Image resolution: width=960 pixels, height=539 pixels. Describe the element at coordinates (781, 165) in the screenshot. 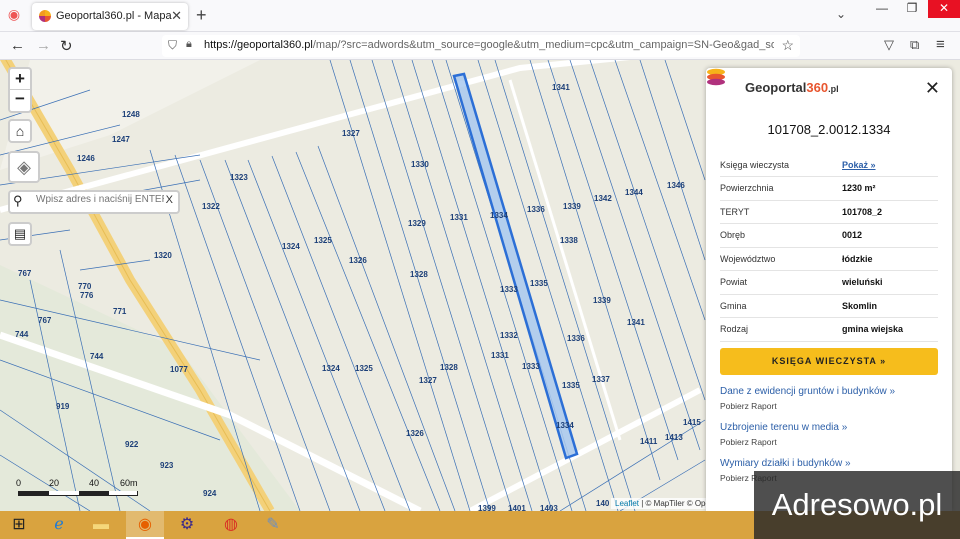

I see `attribute-label: Księga wieczysta` at that location.